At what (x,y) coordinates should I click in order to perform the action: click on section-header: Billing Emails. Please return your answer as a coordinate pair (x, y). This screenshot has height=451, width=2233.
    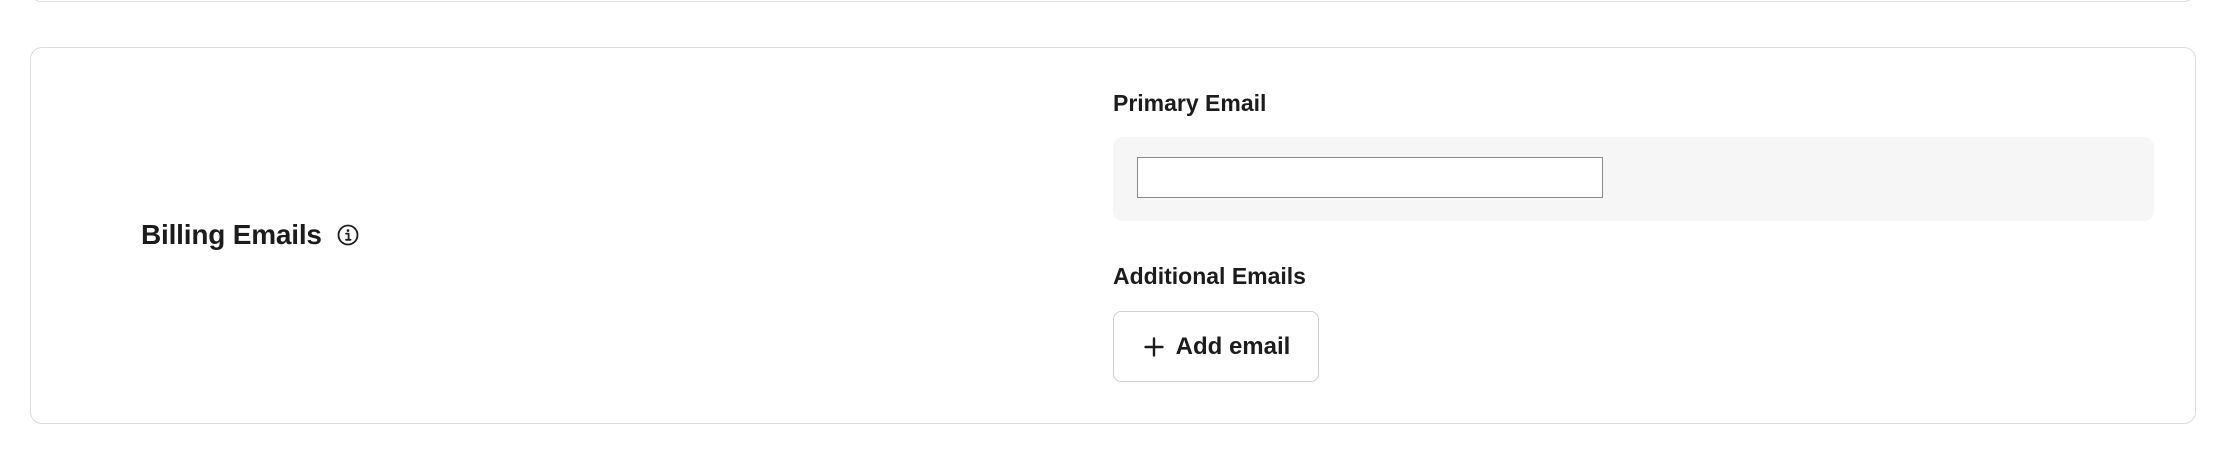
    Looking at the image, I should click on (250, 235).